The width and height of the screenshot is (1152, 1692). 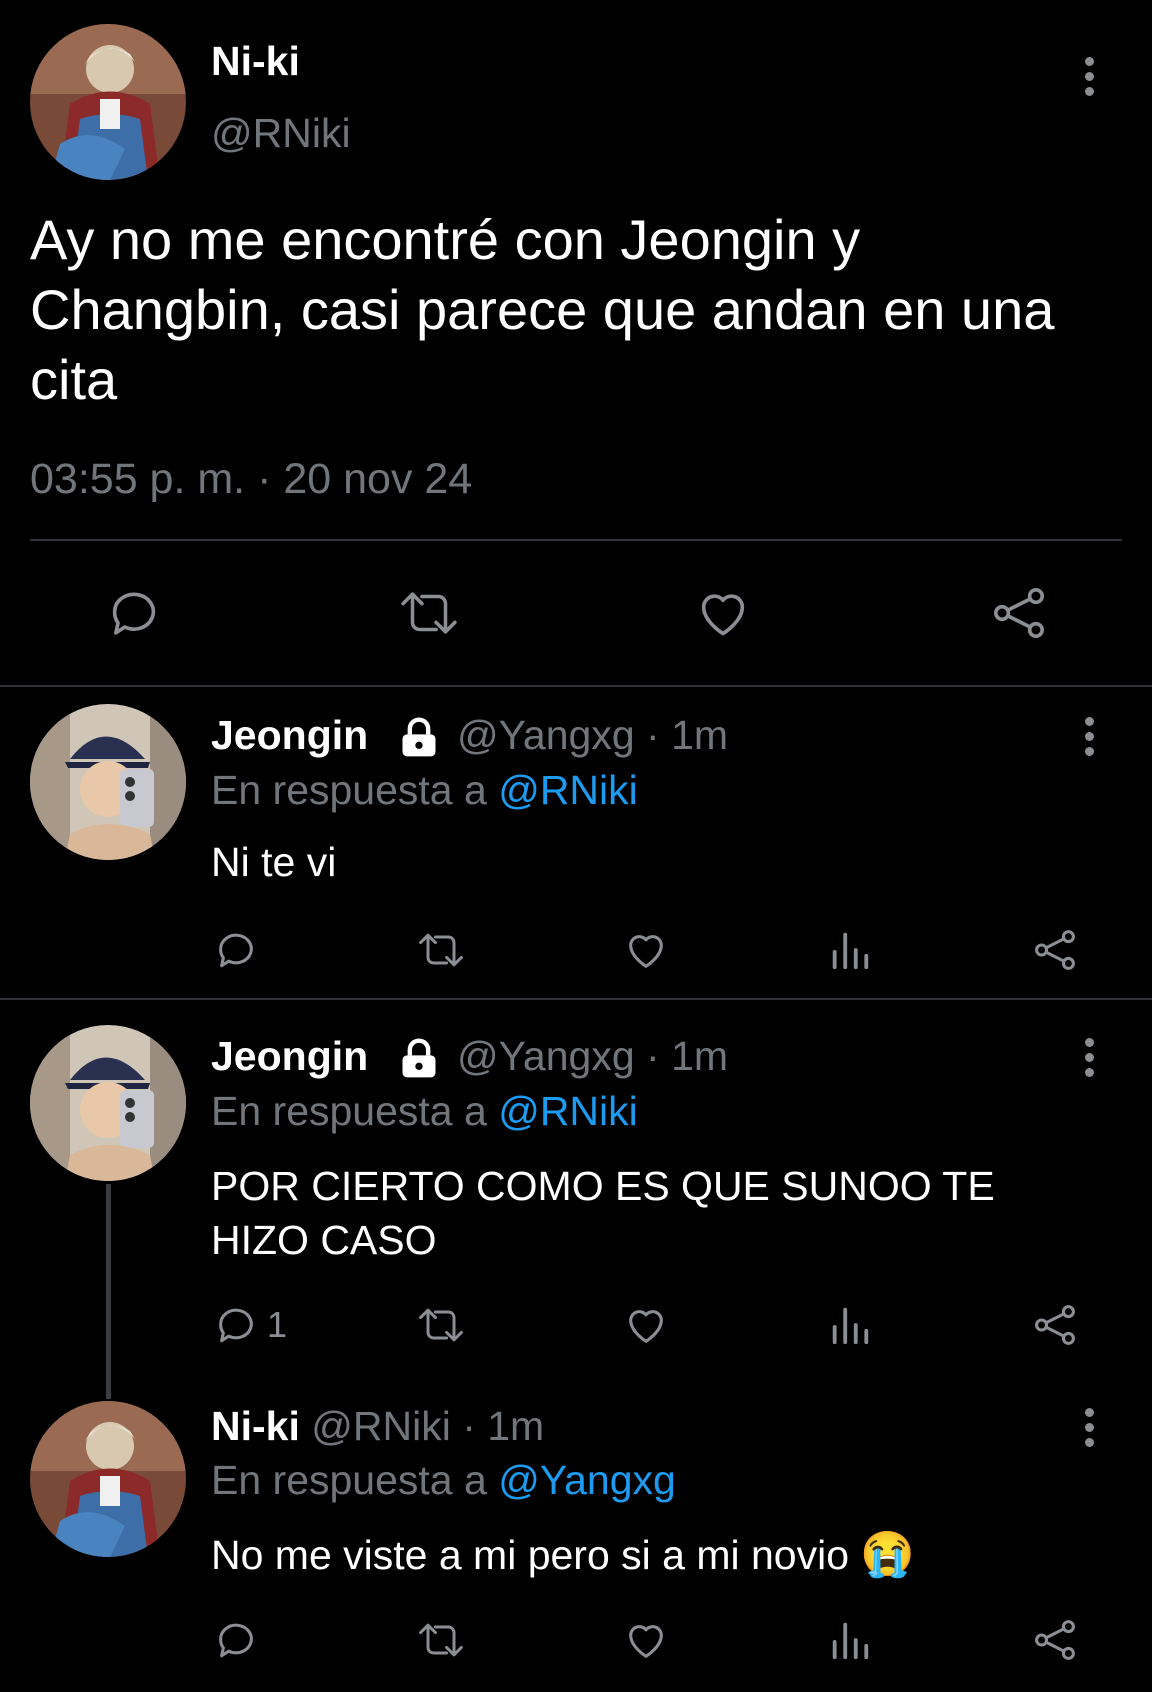 I want to click on reply-1-retweet-button, so click(x=441, y=950).